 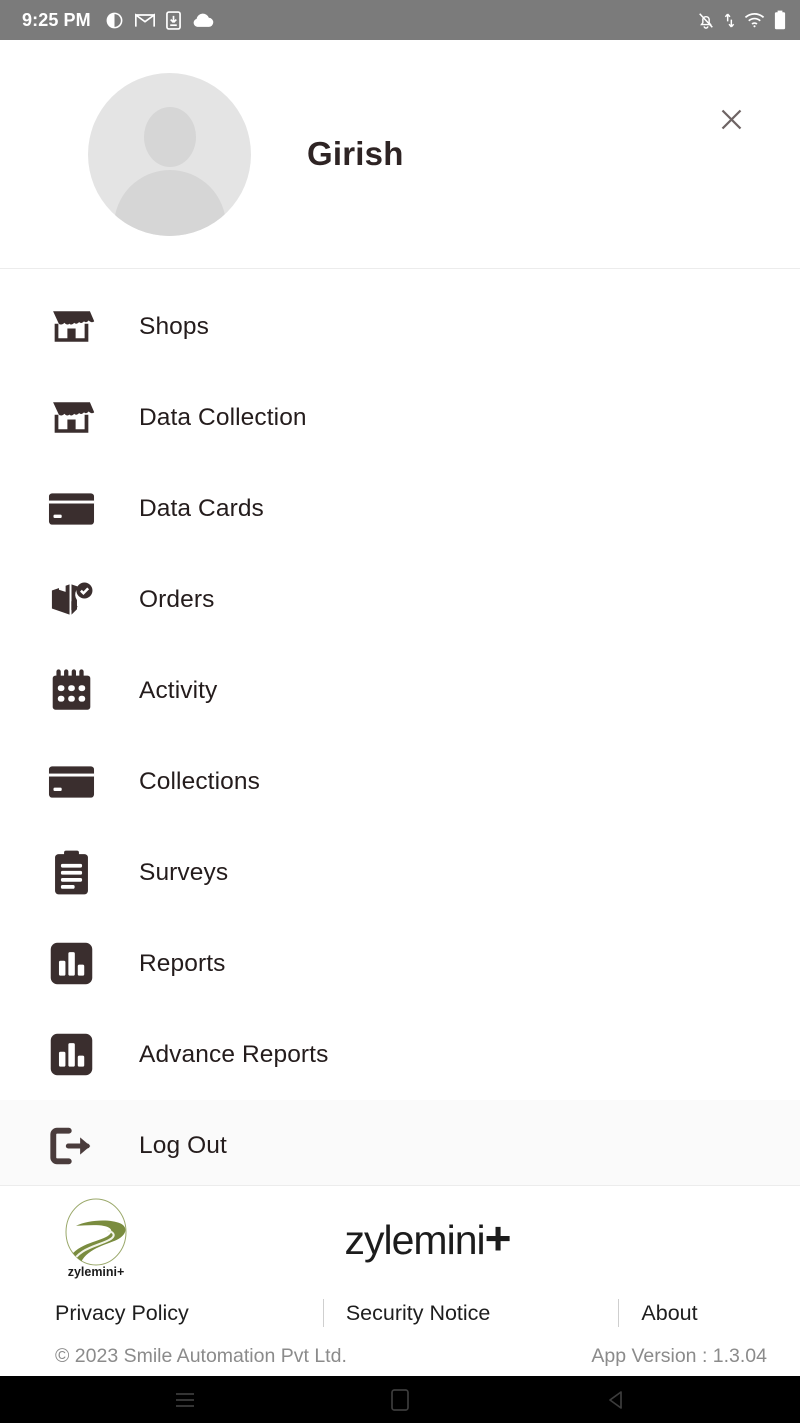 What do you see at coordinates (178, 690) in the screenshot?
I see `menu-item-label: Activity` at bounding box center [178, 690].